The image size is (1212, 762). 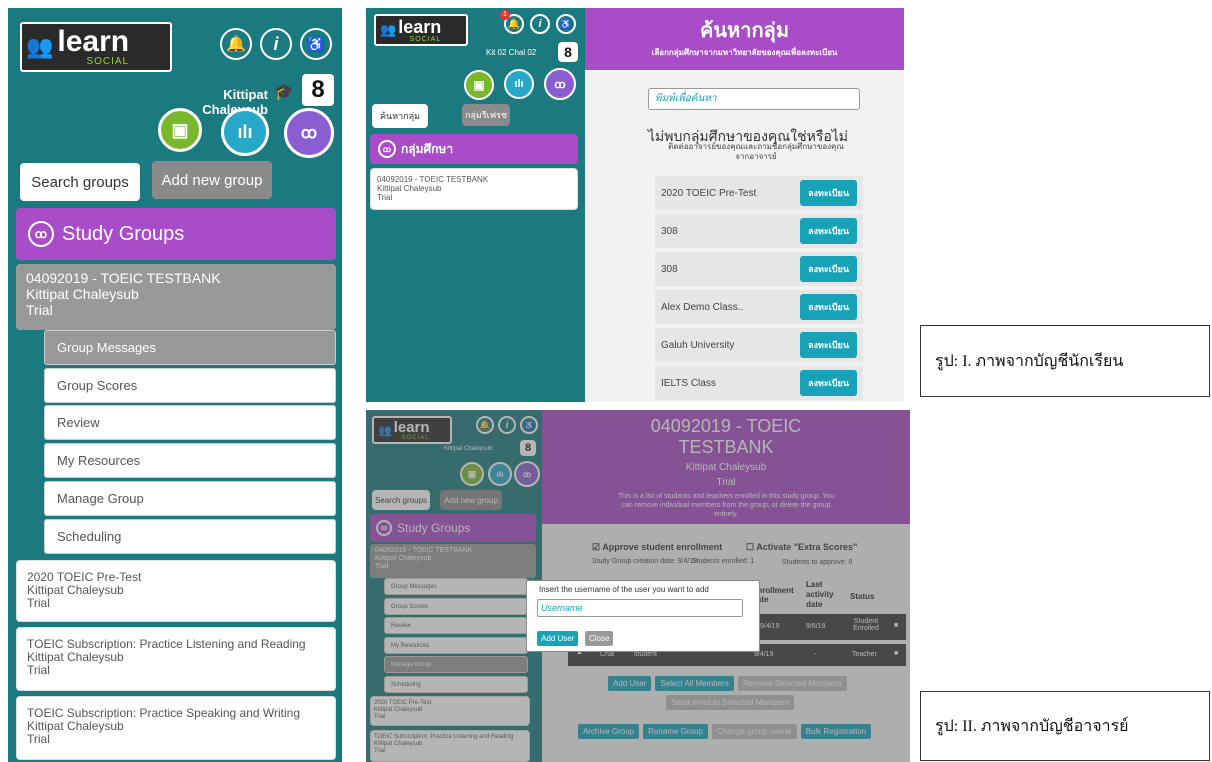 I want to click on search-groups-button: ค้นหากลุ่ม, so click(x=400, y=116).